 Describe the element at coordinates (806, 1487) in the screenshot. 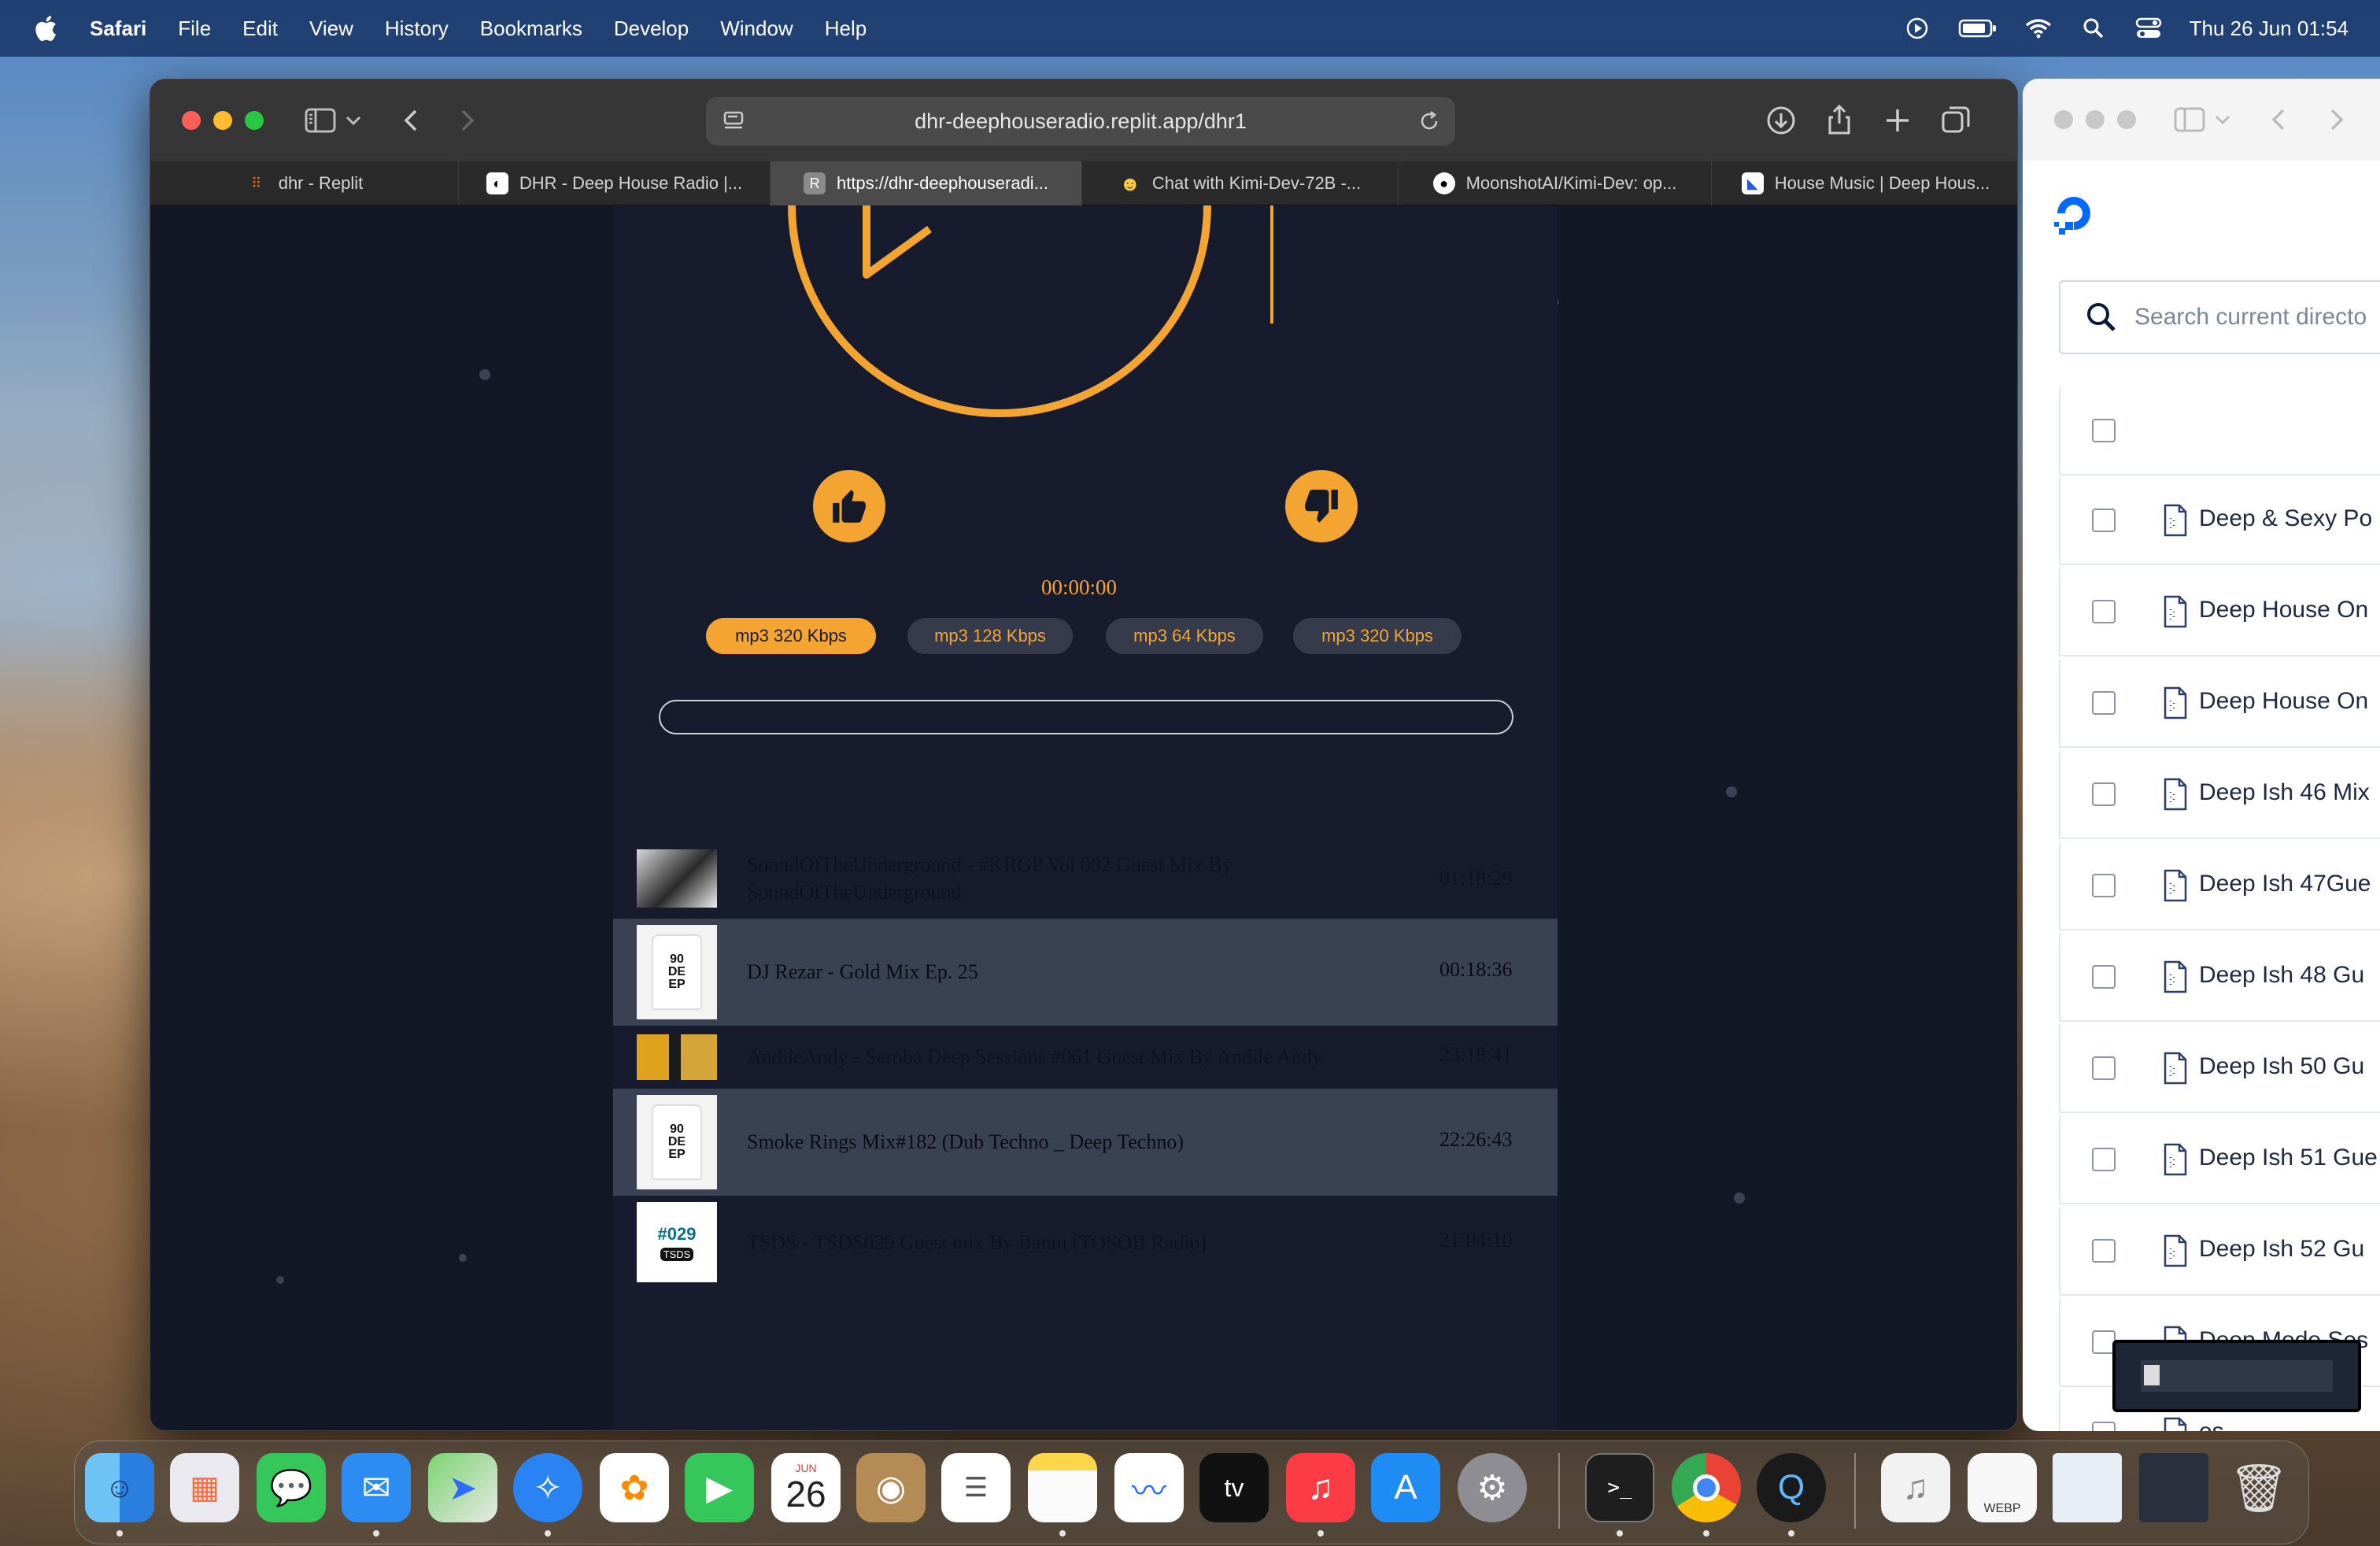

I see `calendar-icon: JUN 26` at that location.